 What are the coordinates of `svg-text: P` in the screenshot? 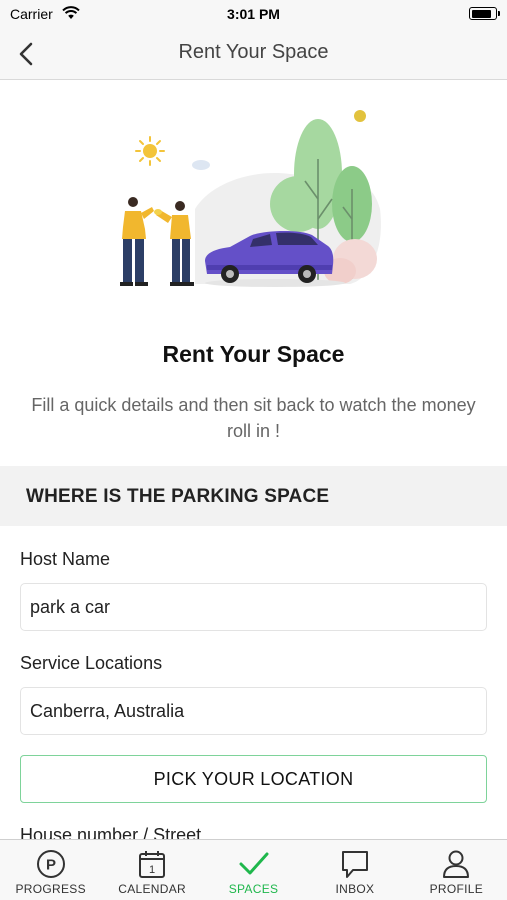 It's located at (51, 865).